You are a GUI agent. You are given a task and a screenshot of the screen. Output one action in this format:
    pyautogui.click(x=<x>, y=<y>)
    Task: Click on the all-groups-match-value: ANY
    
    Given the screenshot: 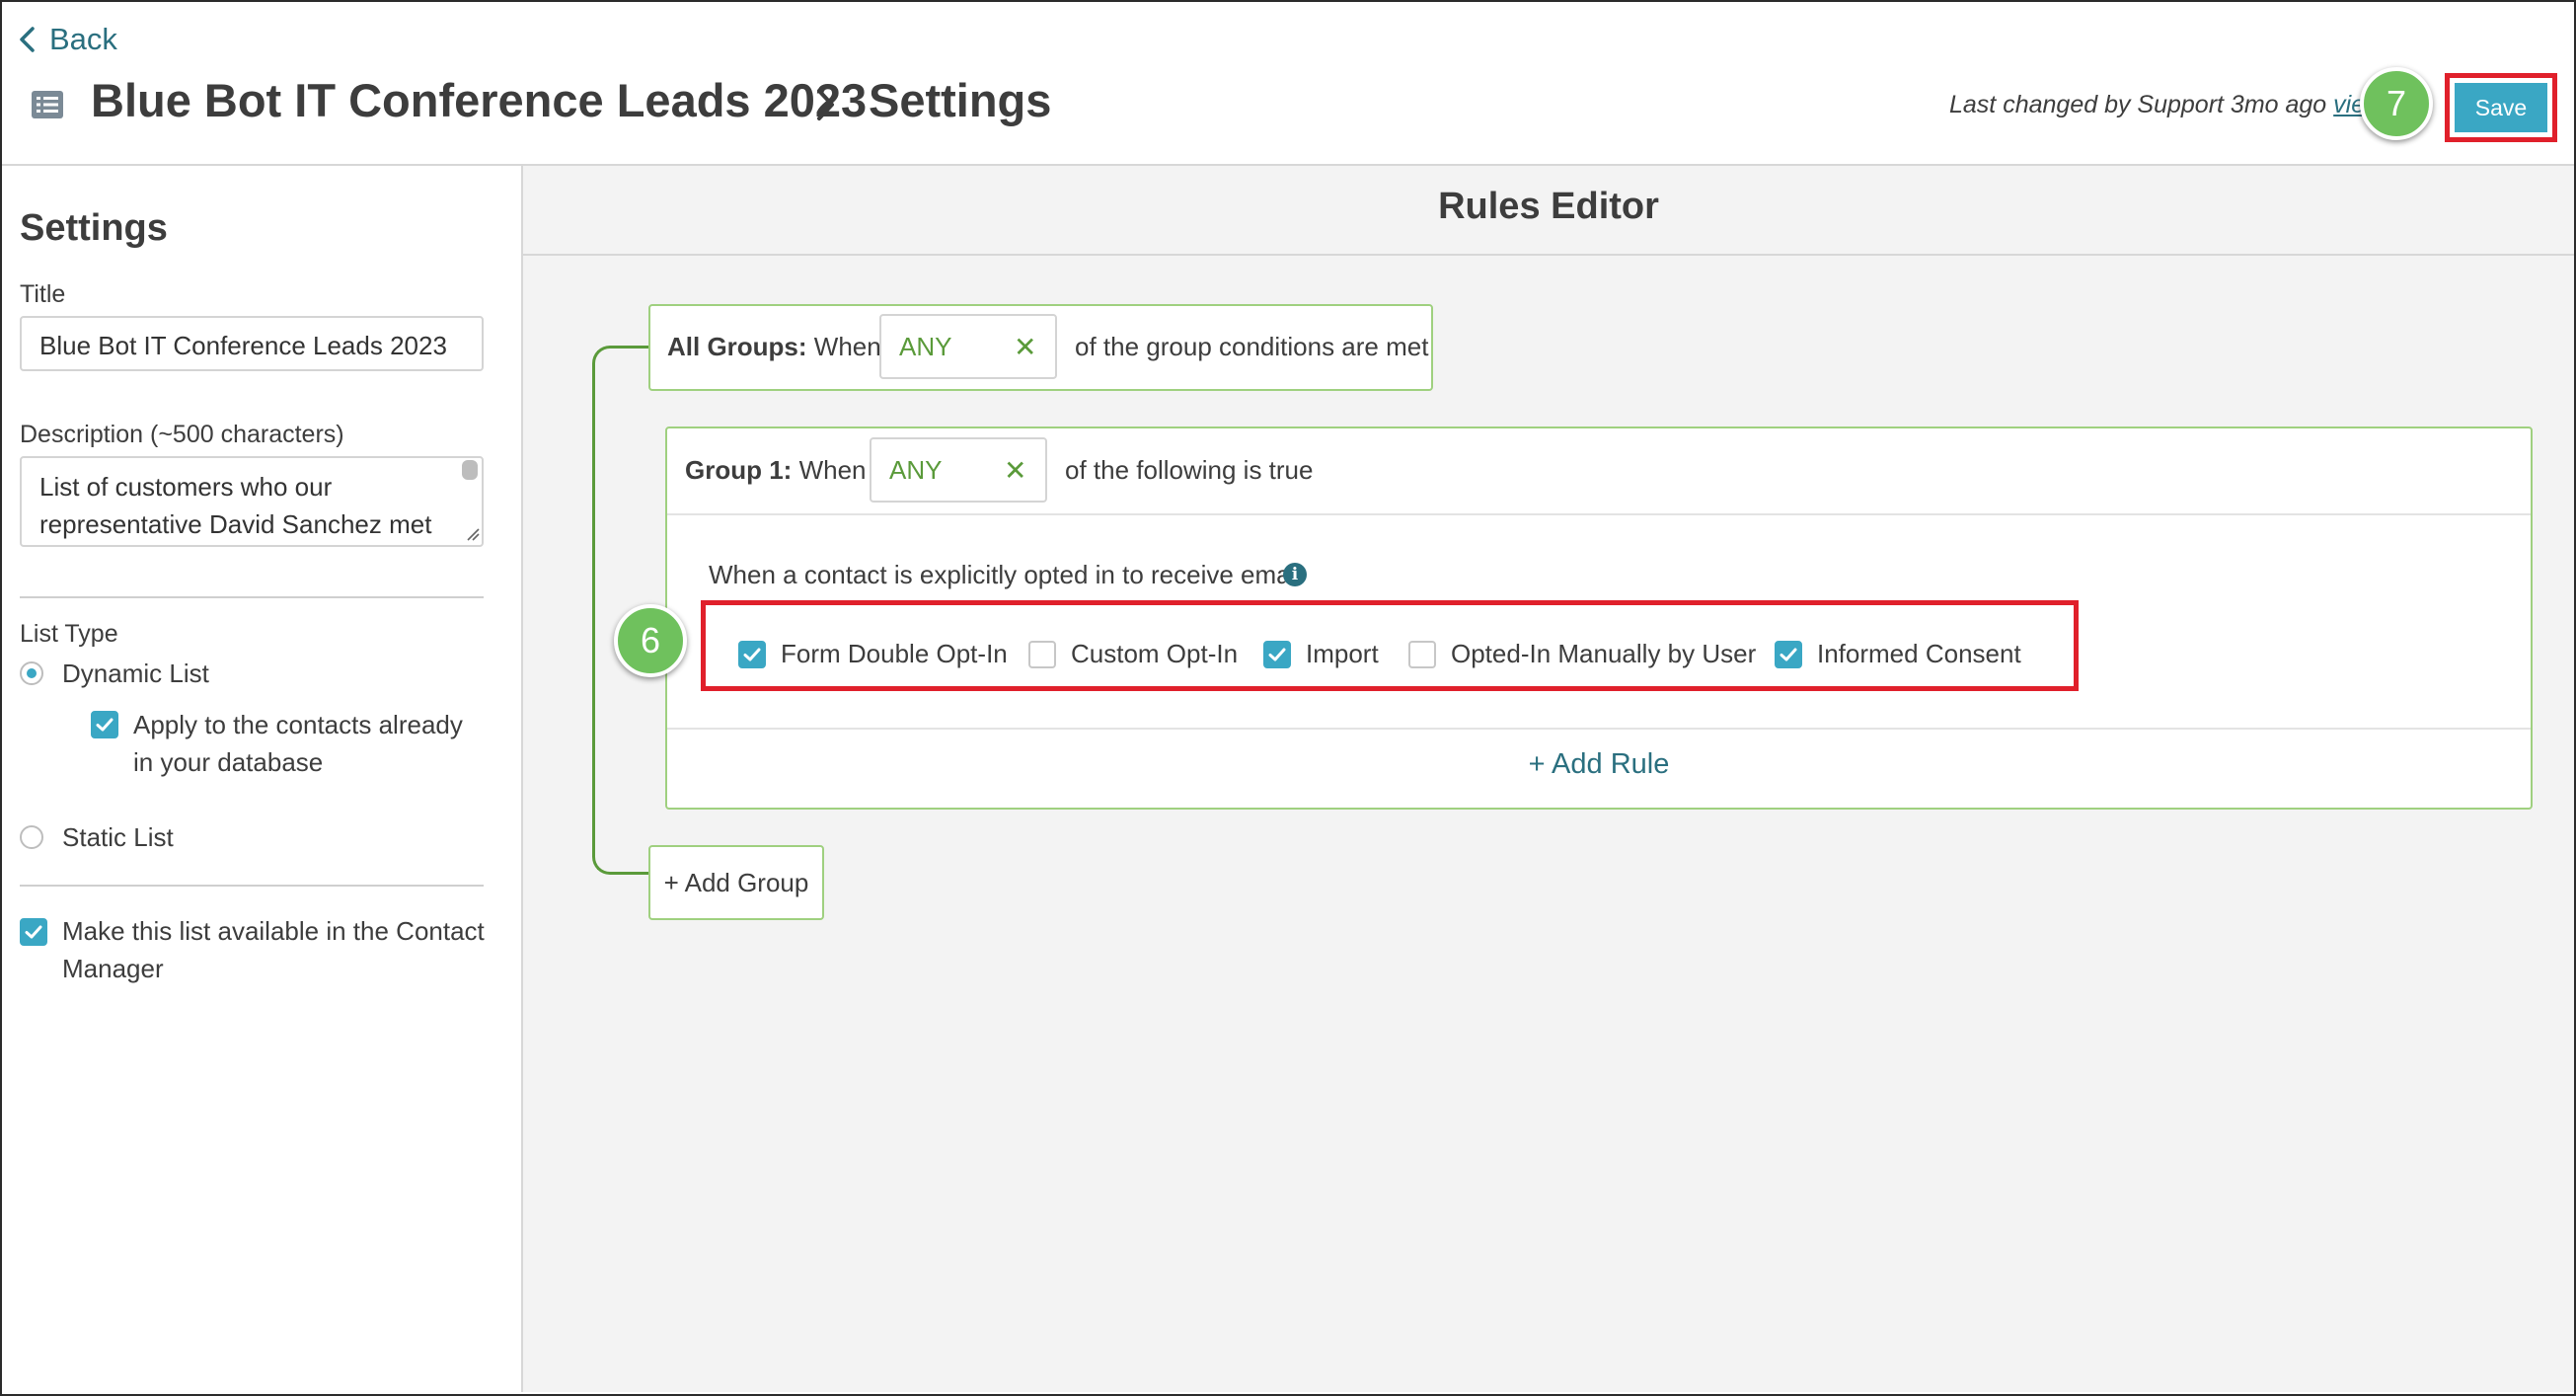 What is the action you would take?
    pyautogui.click(x=926, y=347)
    